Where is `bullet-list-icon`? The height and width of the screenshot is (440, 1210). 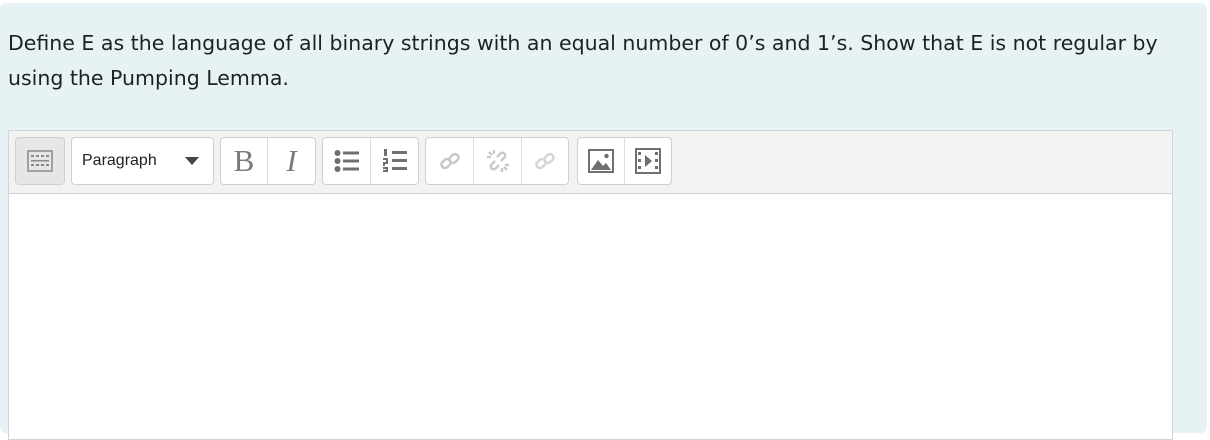 bullet-list-icon is located at coordinates (346, 161).